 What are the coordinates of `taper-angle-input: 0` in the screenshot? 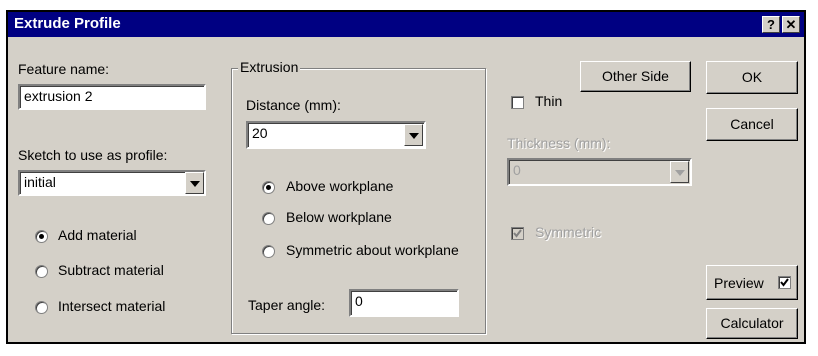 It's located at (404, 303).